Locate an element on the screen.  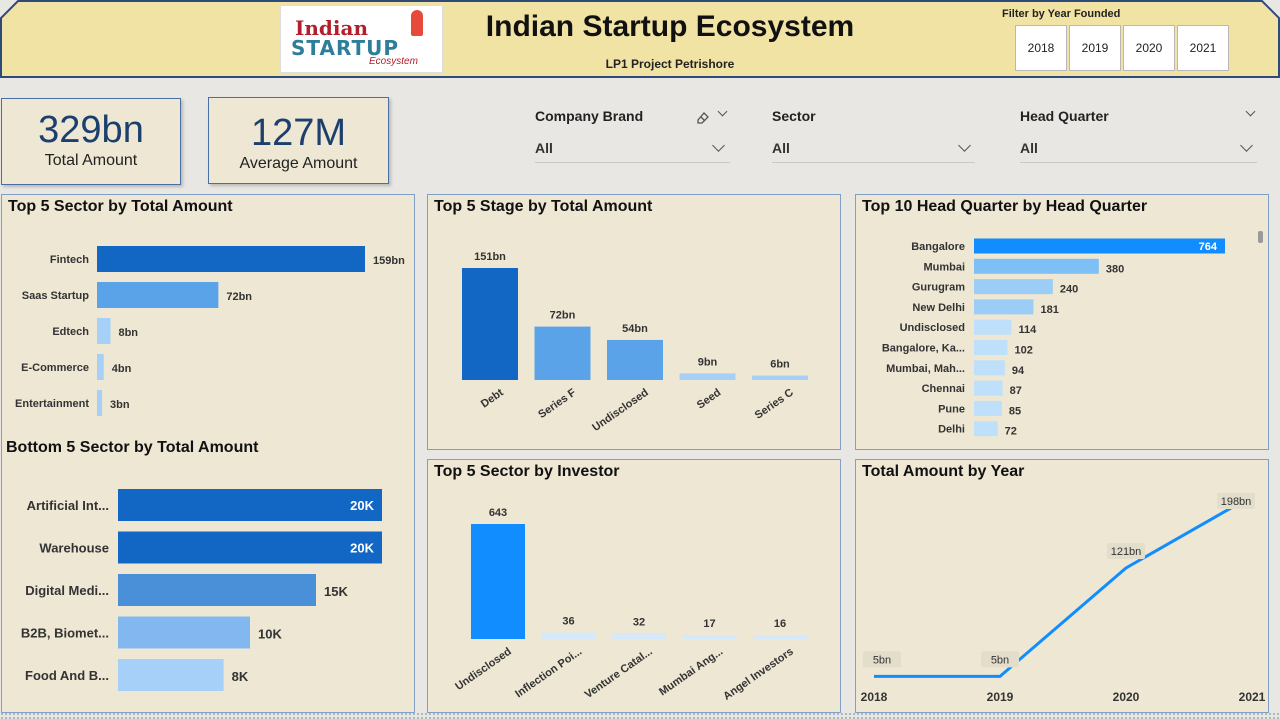
page-title: Indian Startup Ecosystem is located at coordinates (670, 26).